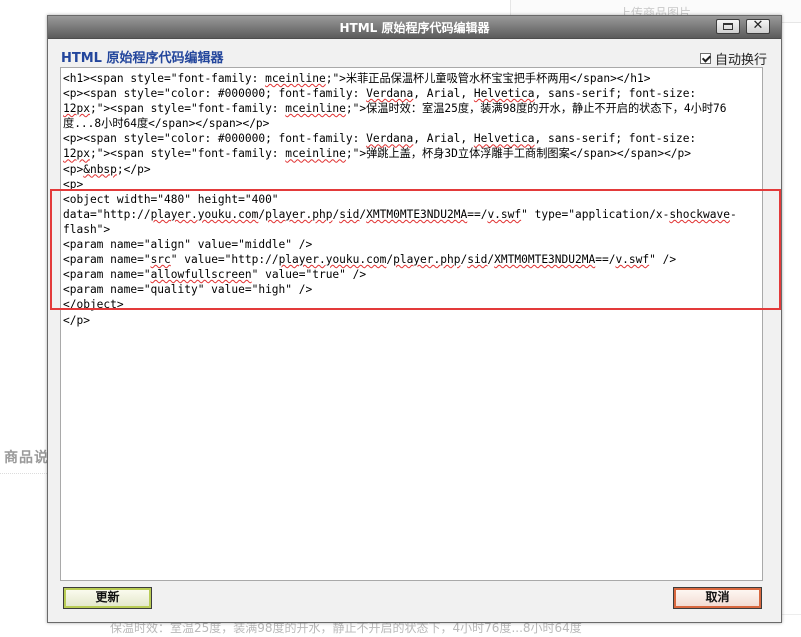 The width and height of the screenshot is (801, 637). I want to click on cancel-button: 取消, so click(717, 598).